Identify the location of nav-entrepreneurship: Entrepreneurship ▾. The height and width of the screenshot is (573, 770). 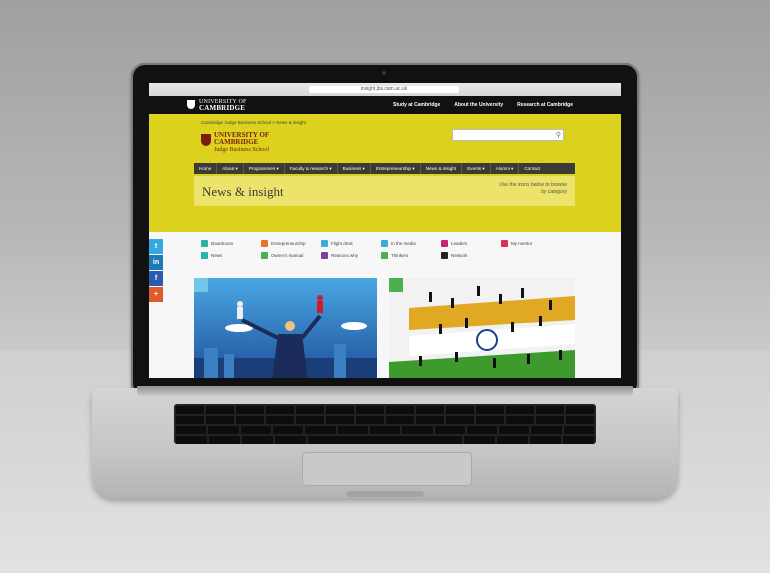
(396, 168).